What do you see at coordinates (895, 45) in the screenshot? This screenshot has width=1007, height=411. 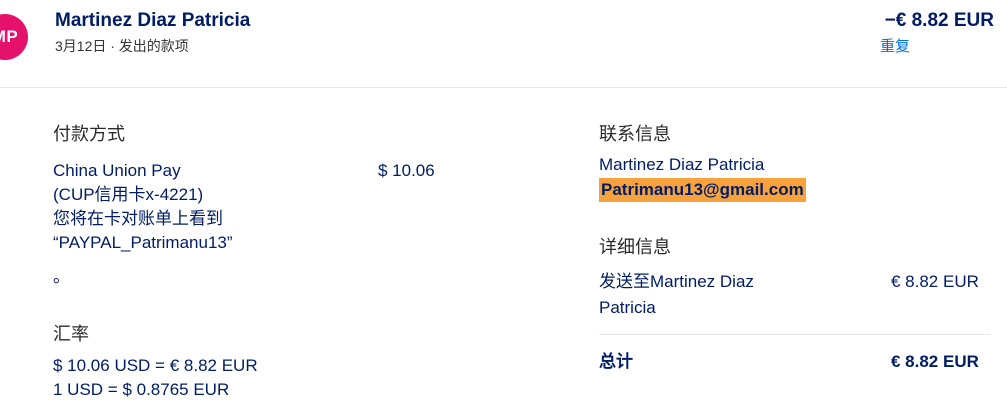 I see `repeat-link: 重复` at bounding box center [895, 45].